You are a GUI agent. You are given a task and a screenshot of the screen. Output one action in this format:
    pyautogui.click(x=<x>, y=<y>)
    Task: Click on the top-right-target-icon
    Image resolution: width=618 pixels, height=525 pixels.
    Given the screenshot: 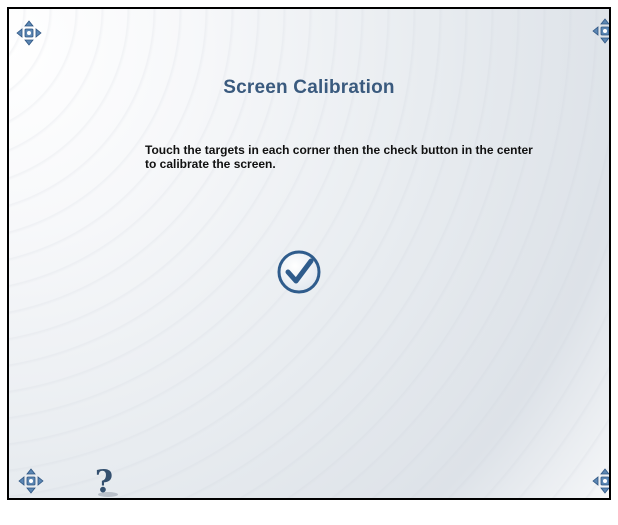 What is the action you would take?
    pyautogui.click(x=601, y=31)
    